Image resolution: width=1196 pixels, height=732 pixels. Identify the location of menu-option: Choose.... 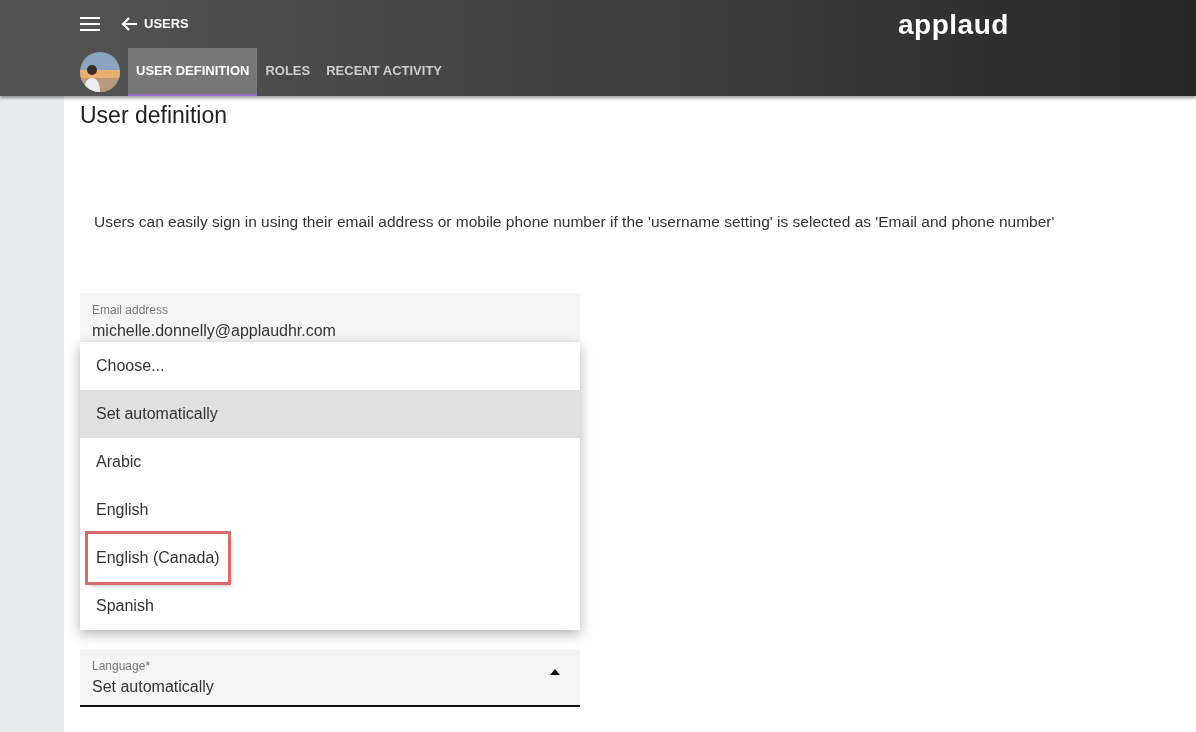
(330, 366).